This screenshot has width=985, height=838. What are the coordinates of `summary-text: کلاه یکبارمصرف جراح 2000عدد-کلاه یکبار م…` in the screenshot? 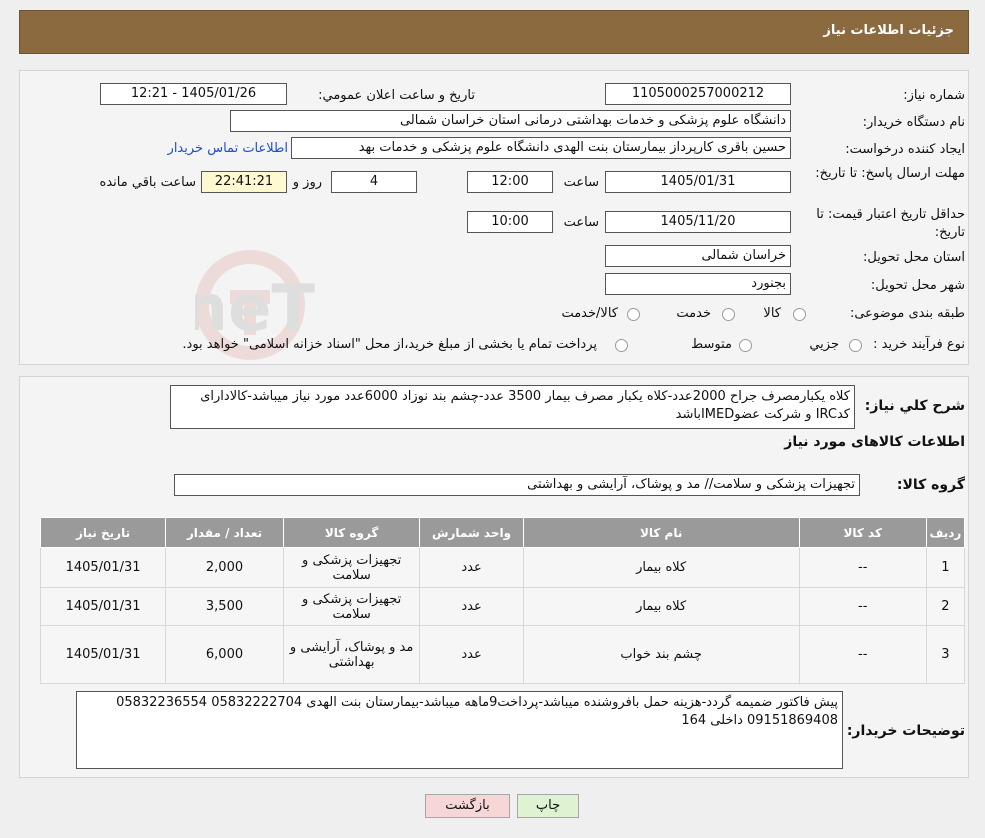 It's located at (512, 407).